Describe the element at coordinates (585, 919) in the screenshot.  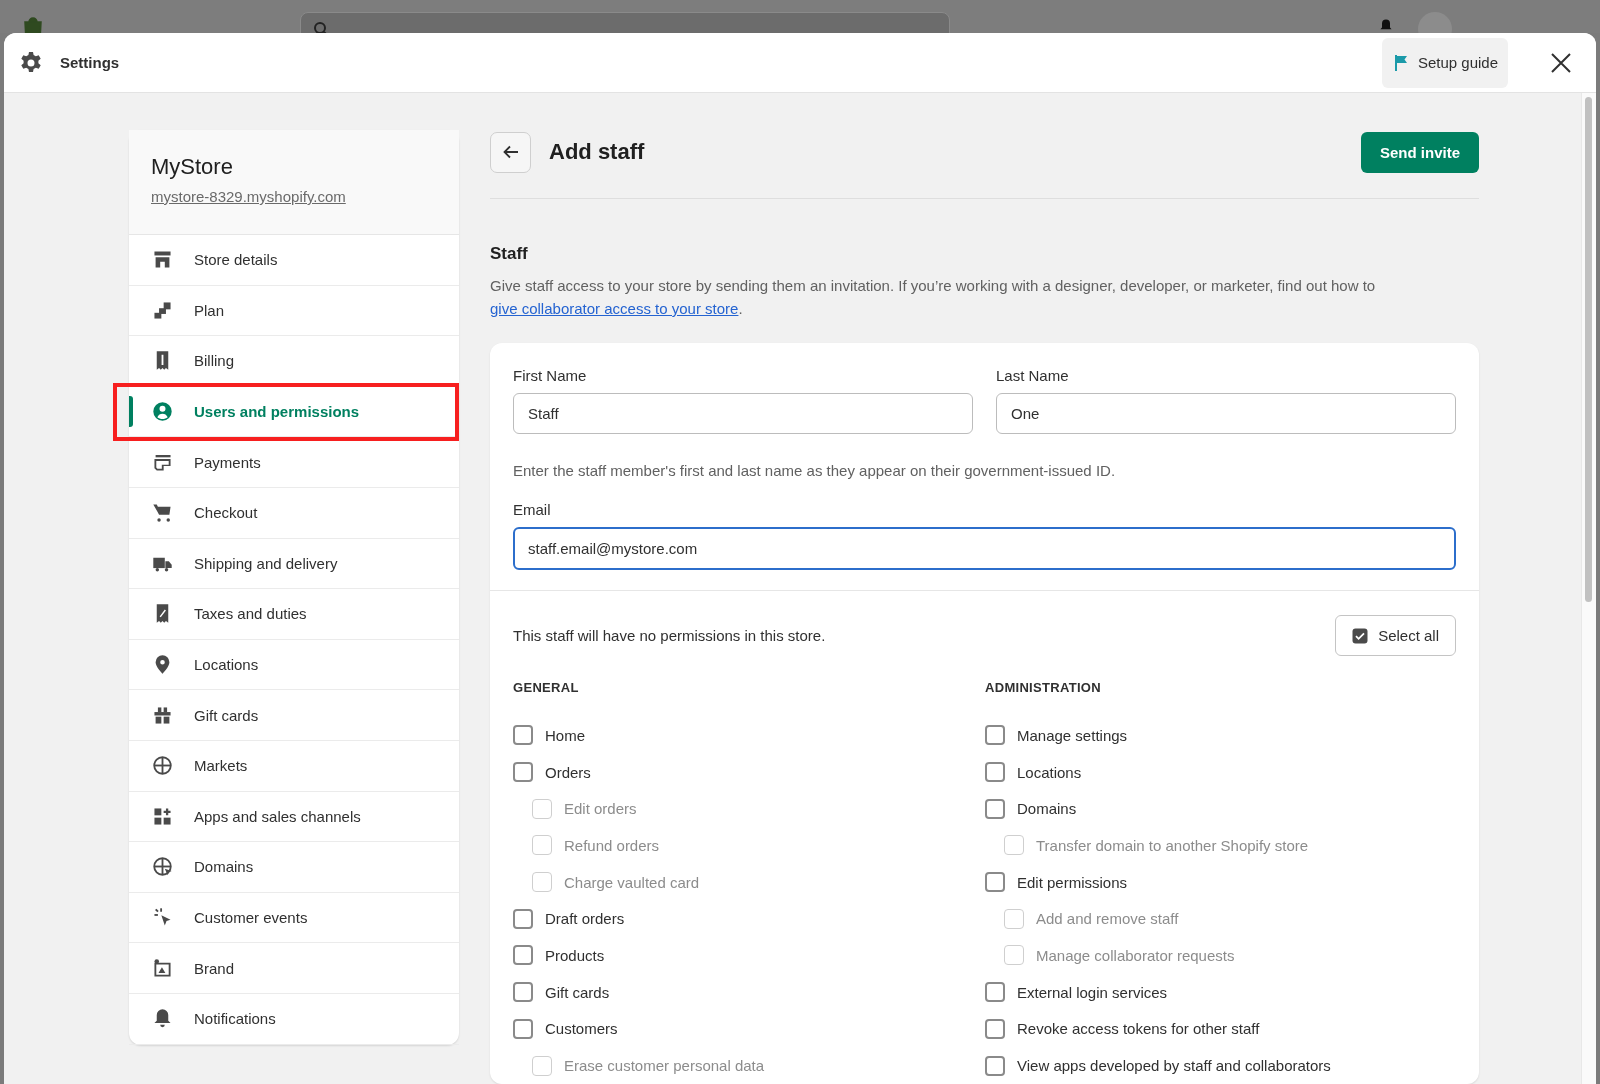
I see `checkbox-label: Draft orders` at that location.